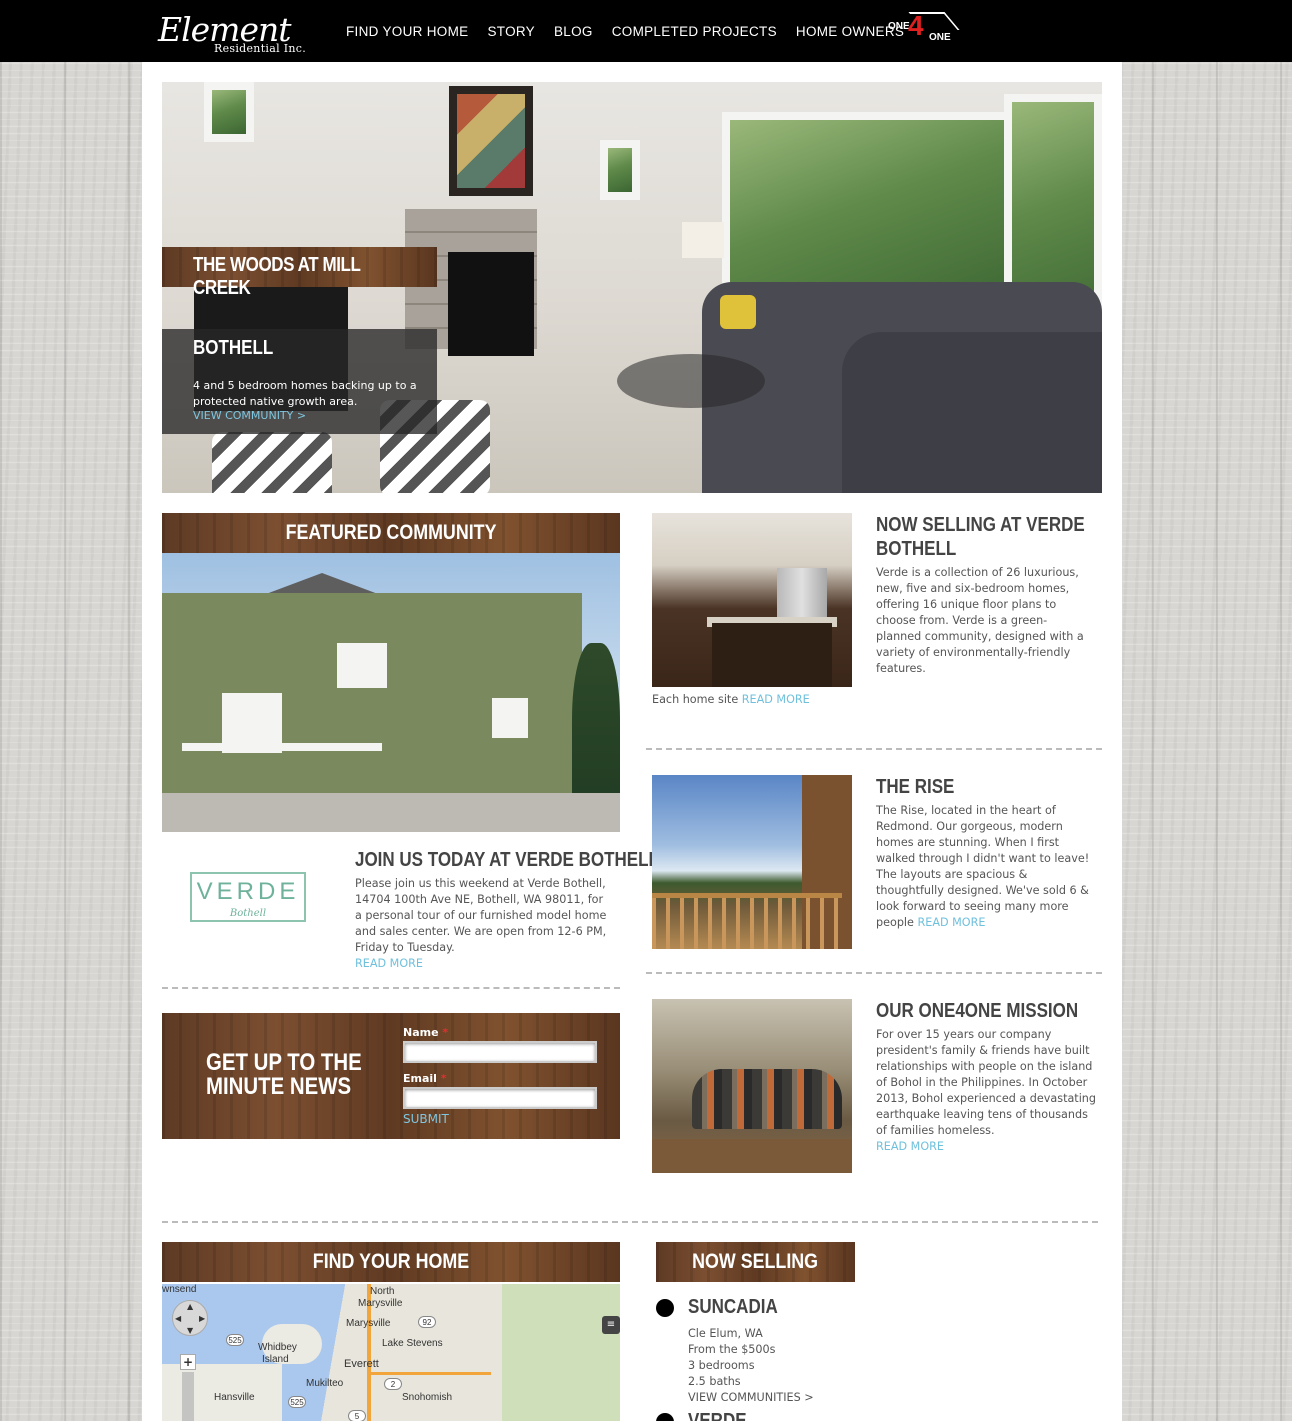 The width and height of the screenshot is (1292, 1421). Describe the element at coordinates (275, 1359) in the screenshot. I see `map-label: Island` at that location.